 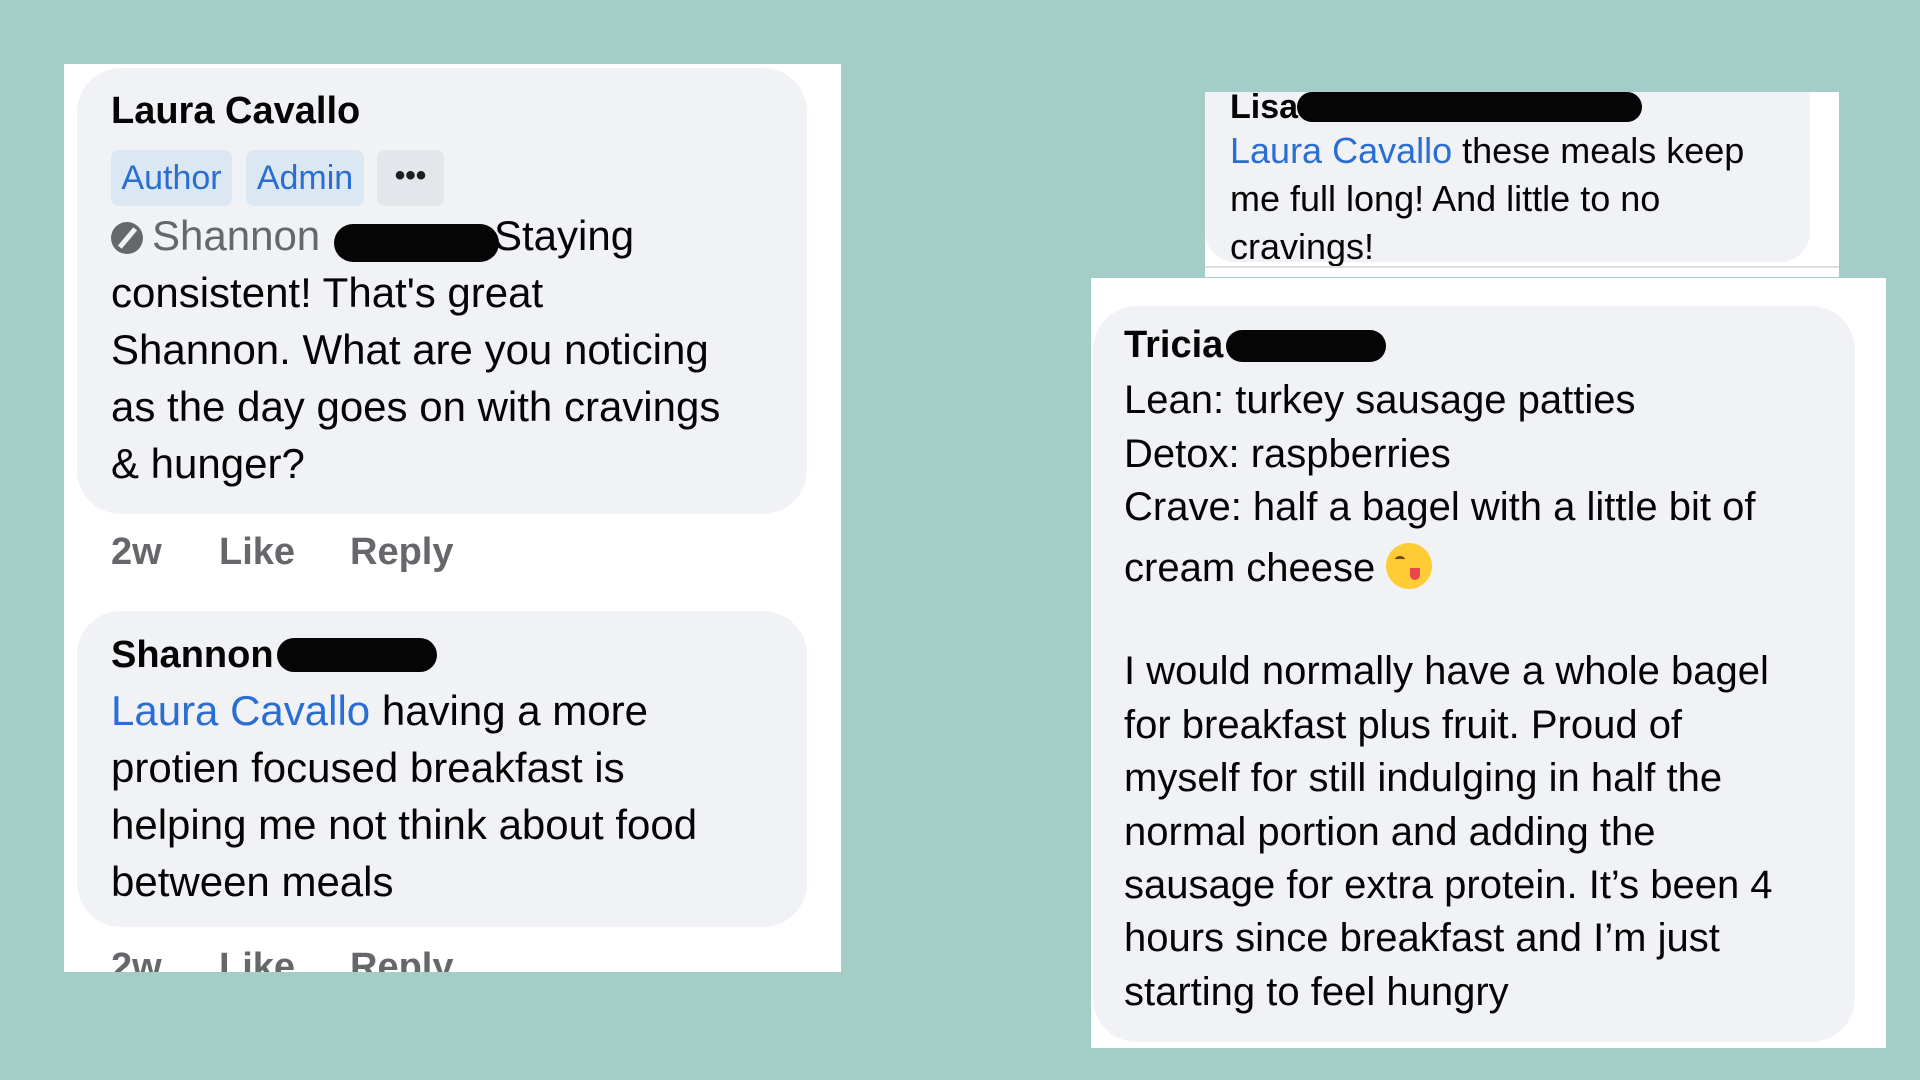 I want to click on comment-body-line: Lean: turkey sausage patties, so click(x=1380, y=400).